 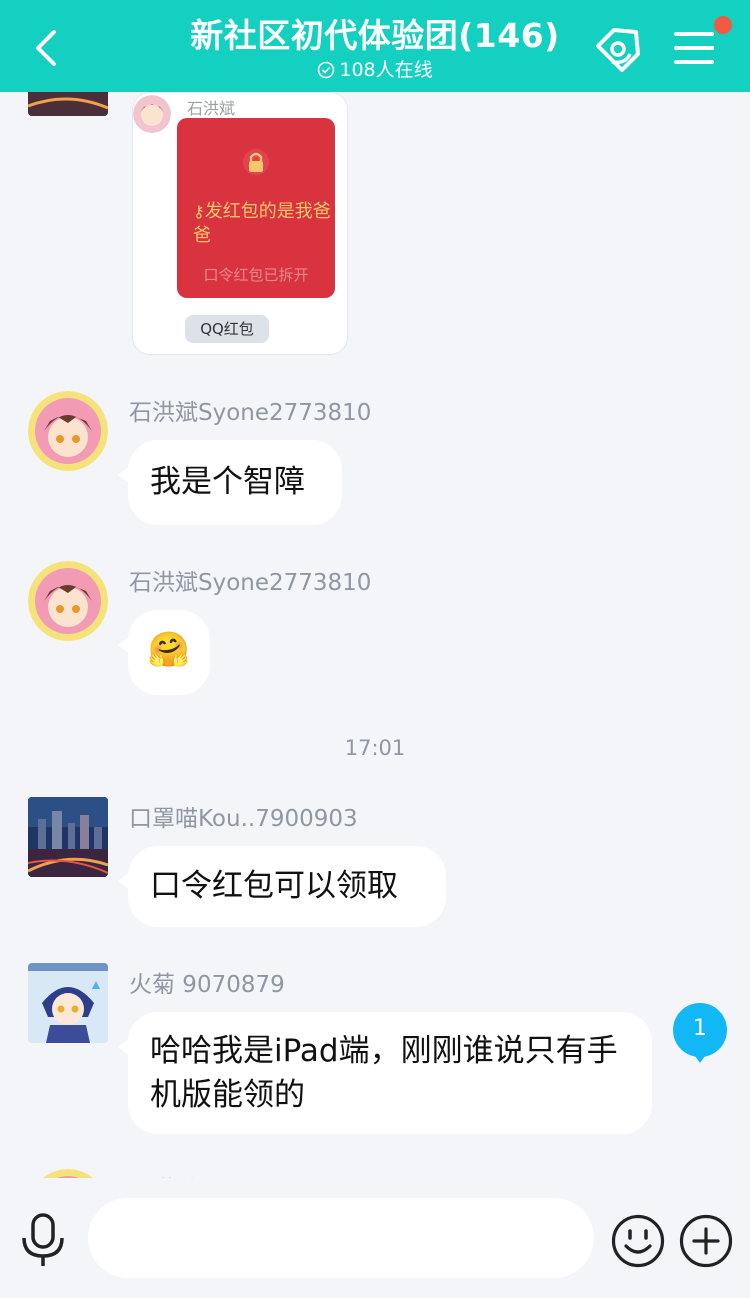 I want to click on plus-icon, so click(x=706, y=1241).